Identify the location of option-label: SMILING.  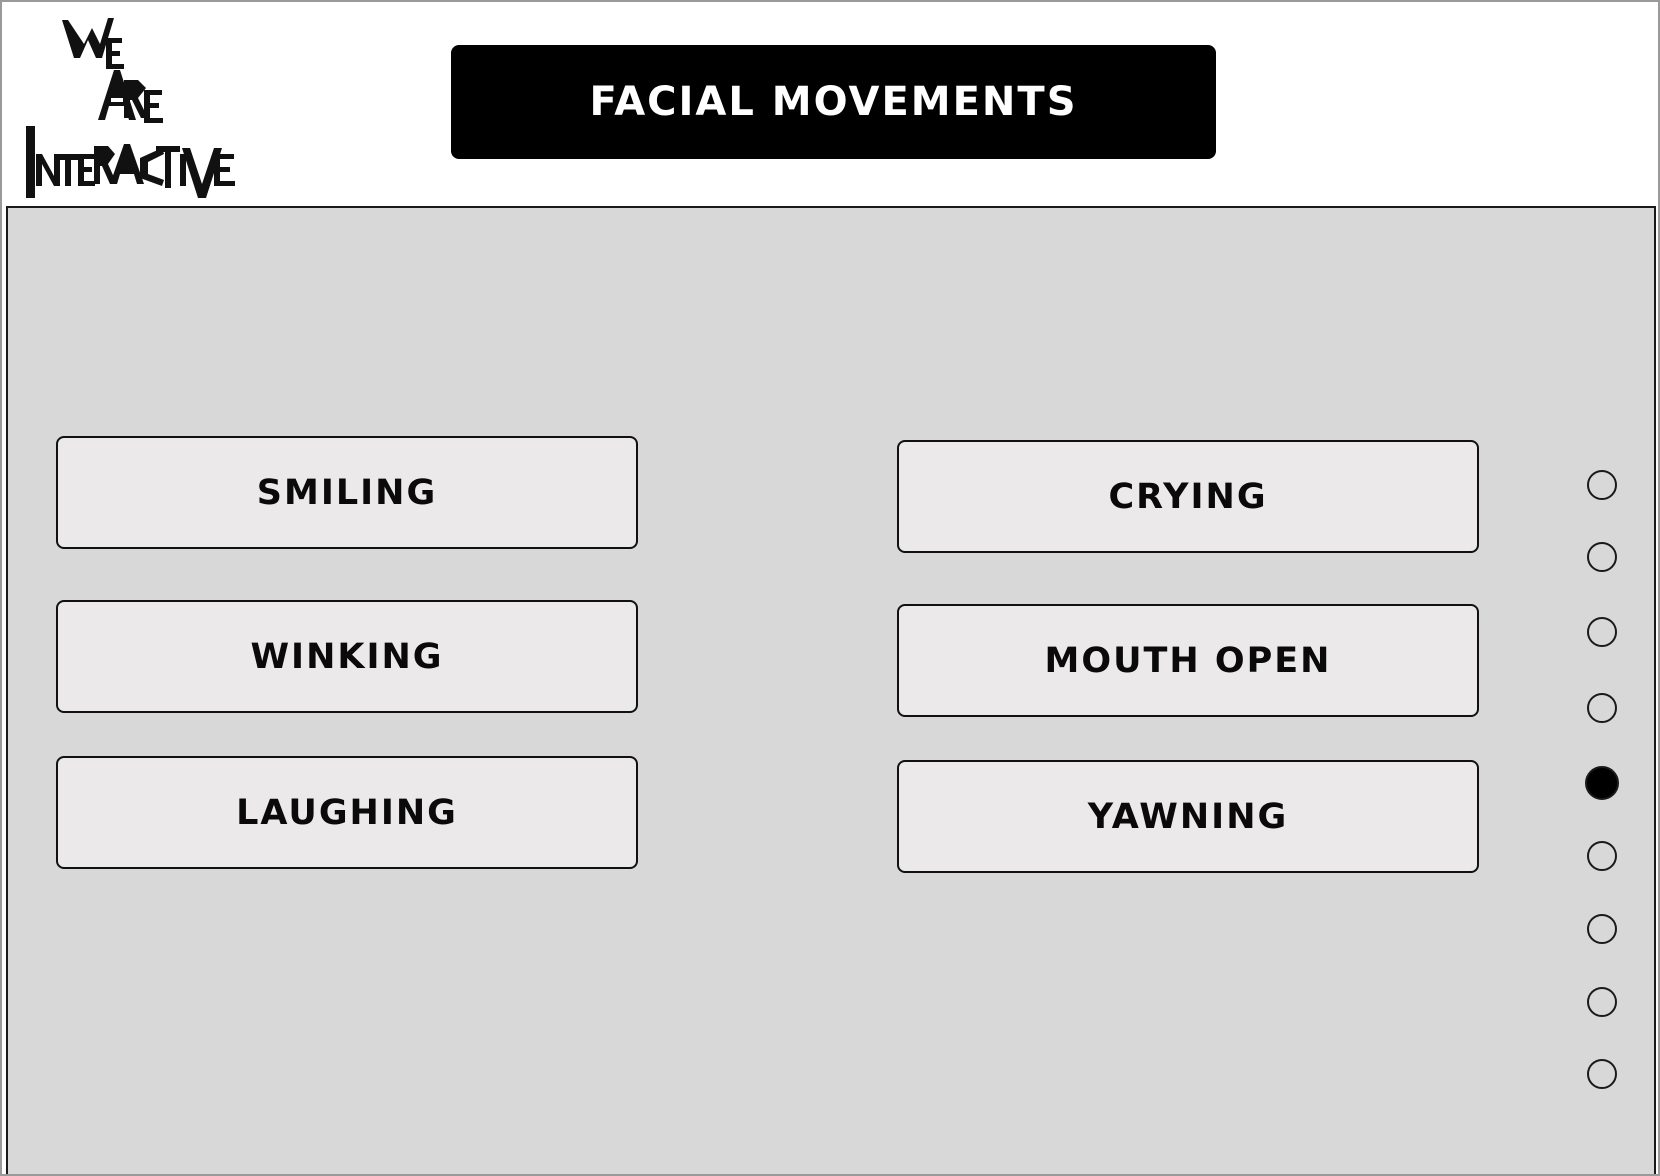
(347, 492).